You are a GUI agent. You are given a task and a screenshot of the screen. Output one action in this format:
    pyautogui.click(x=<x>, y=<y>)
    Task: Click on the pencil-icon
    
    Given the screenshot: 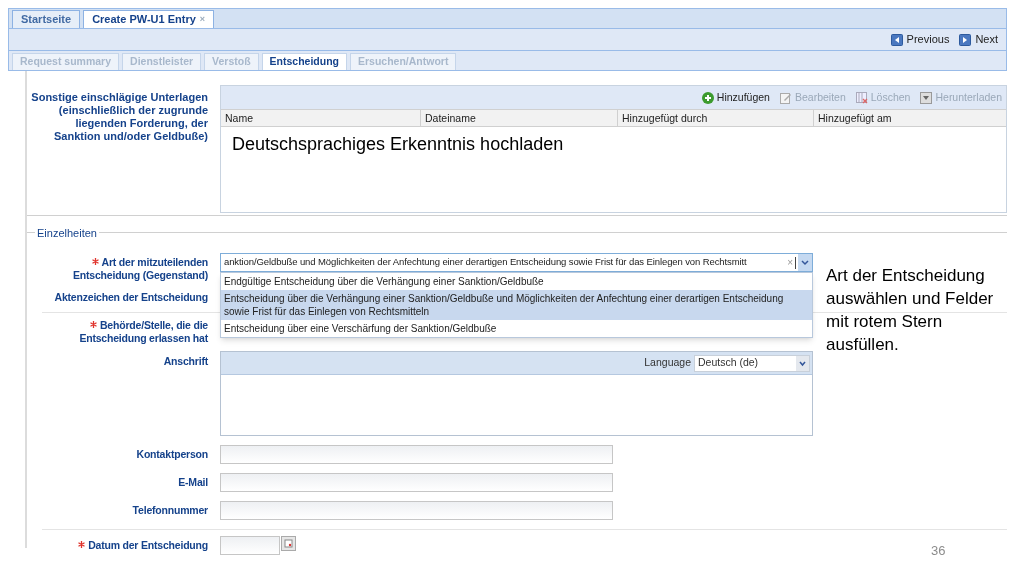 What is the action you would take?
    pyautogui.click(x=785, y=97)
    